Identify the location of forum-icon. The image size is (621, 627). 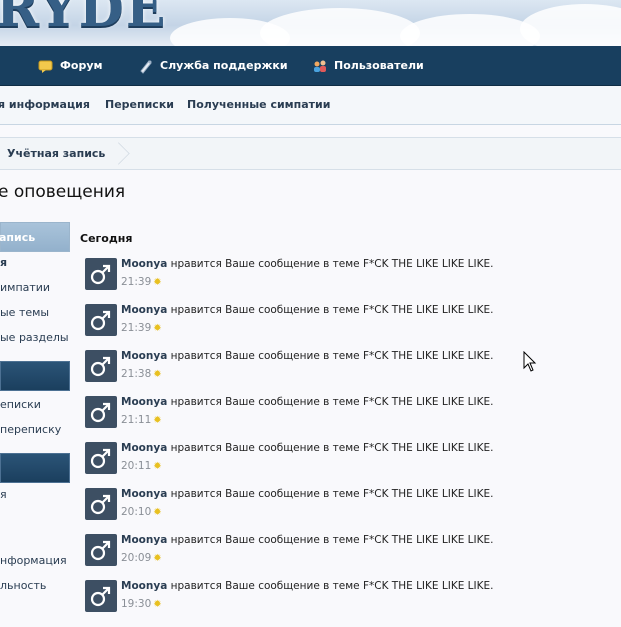
(46, 66).